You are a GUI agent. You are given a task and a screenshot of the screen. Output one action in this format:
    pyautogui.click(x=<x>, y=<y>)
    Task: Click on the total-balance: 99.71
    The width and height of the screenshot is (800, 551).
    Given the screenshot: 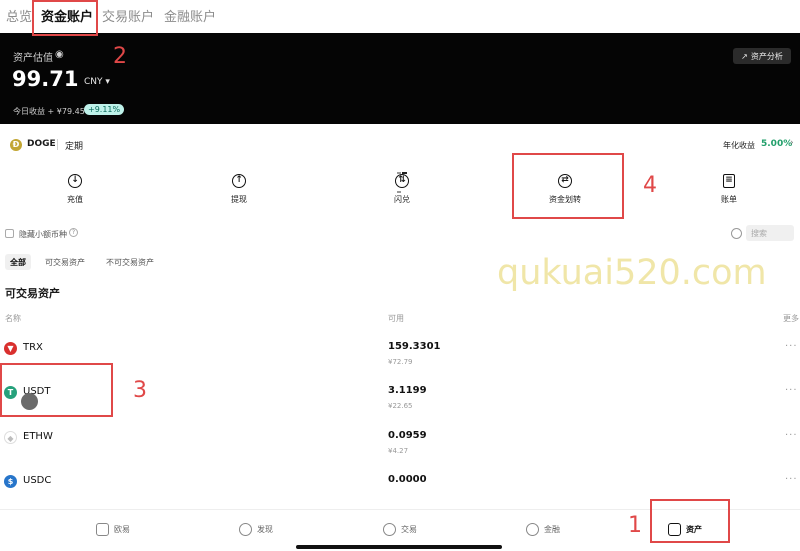 What is the action you would take?
    pyautogui.click(x=45, y=79)
    